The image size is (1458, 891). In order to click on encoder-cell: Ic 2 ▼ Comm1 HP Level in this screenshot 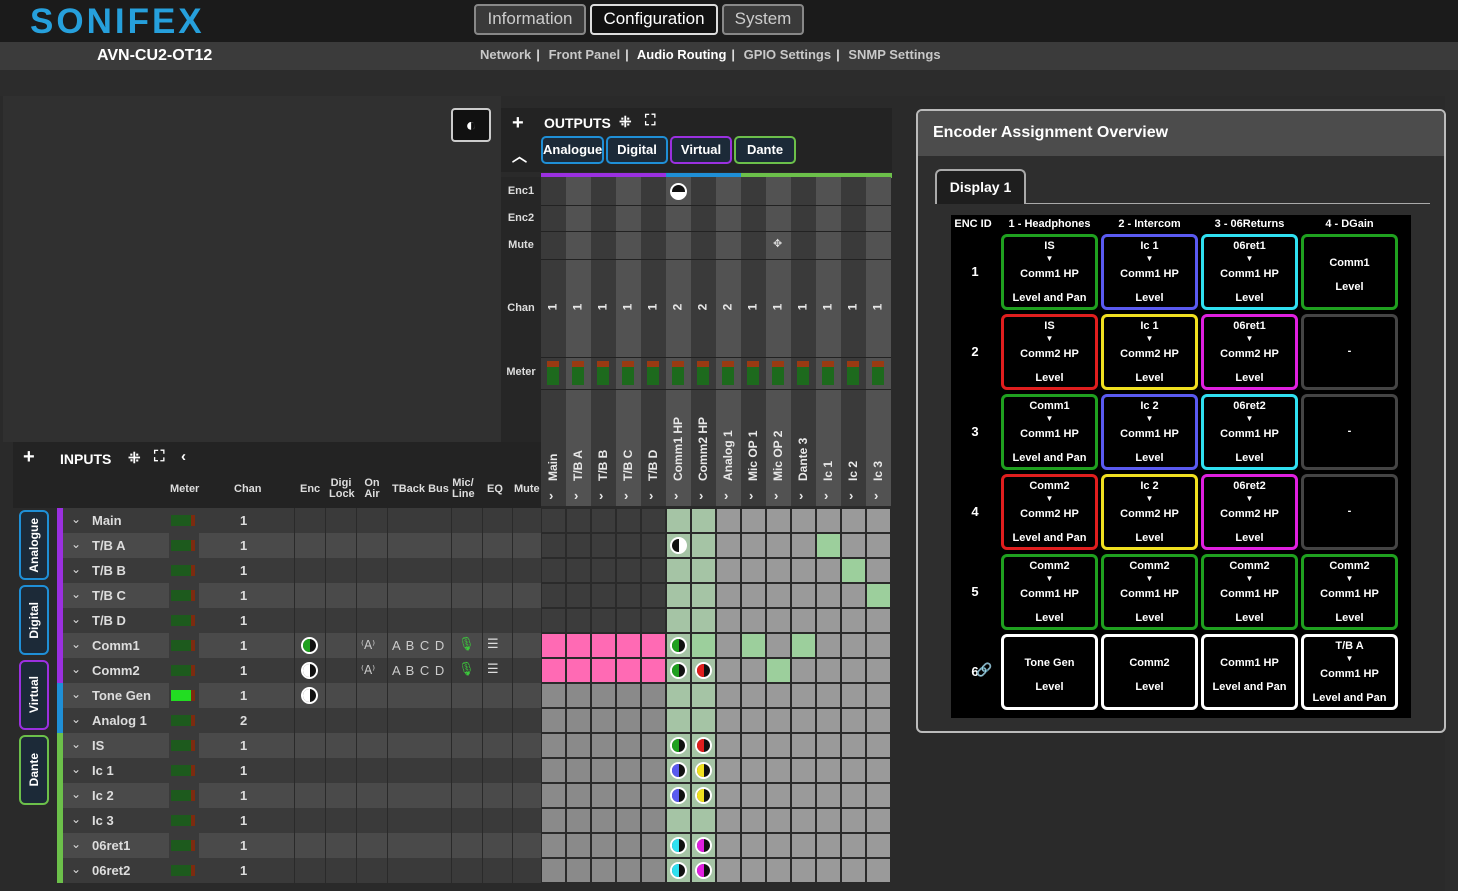, I will do `click(1149, 432)`.